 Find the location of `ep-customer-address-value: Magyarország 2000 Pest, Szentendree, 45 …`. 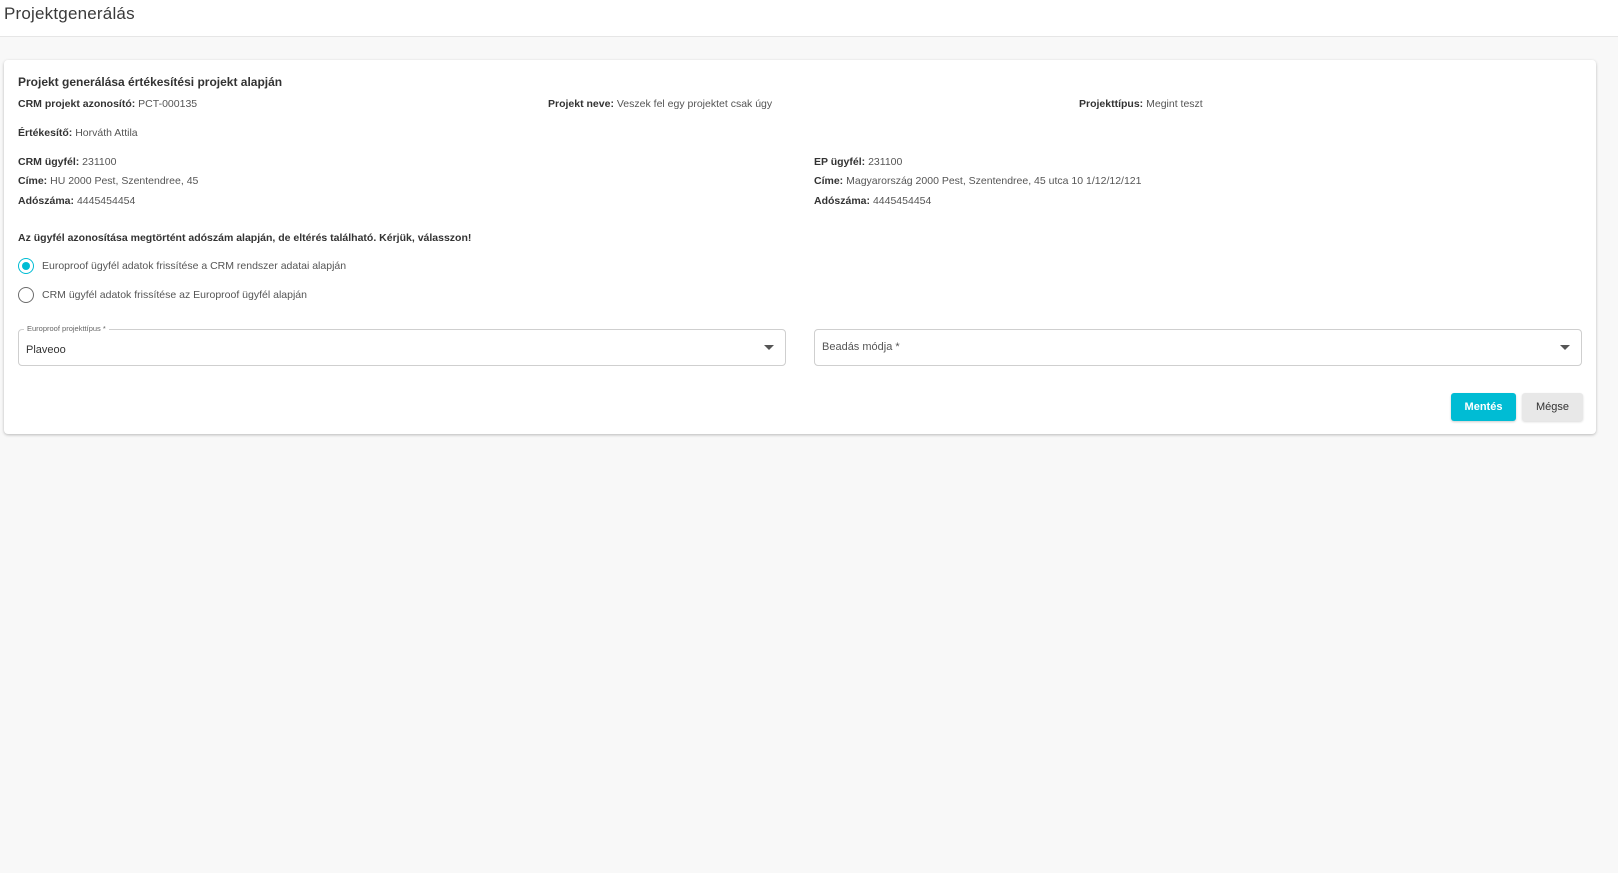

ep-customer-address-value: Magyarország 2000 Pest, Szentendree, 45 … is located at coordinates (994, 181).